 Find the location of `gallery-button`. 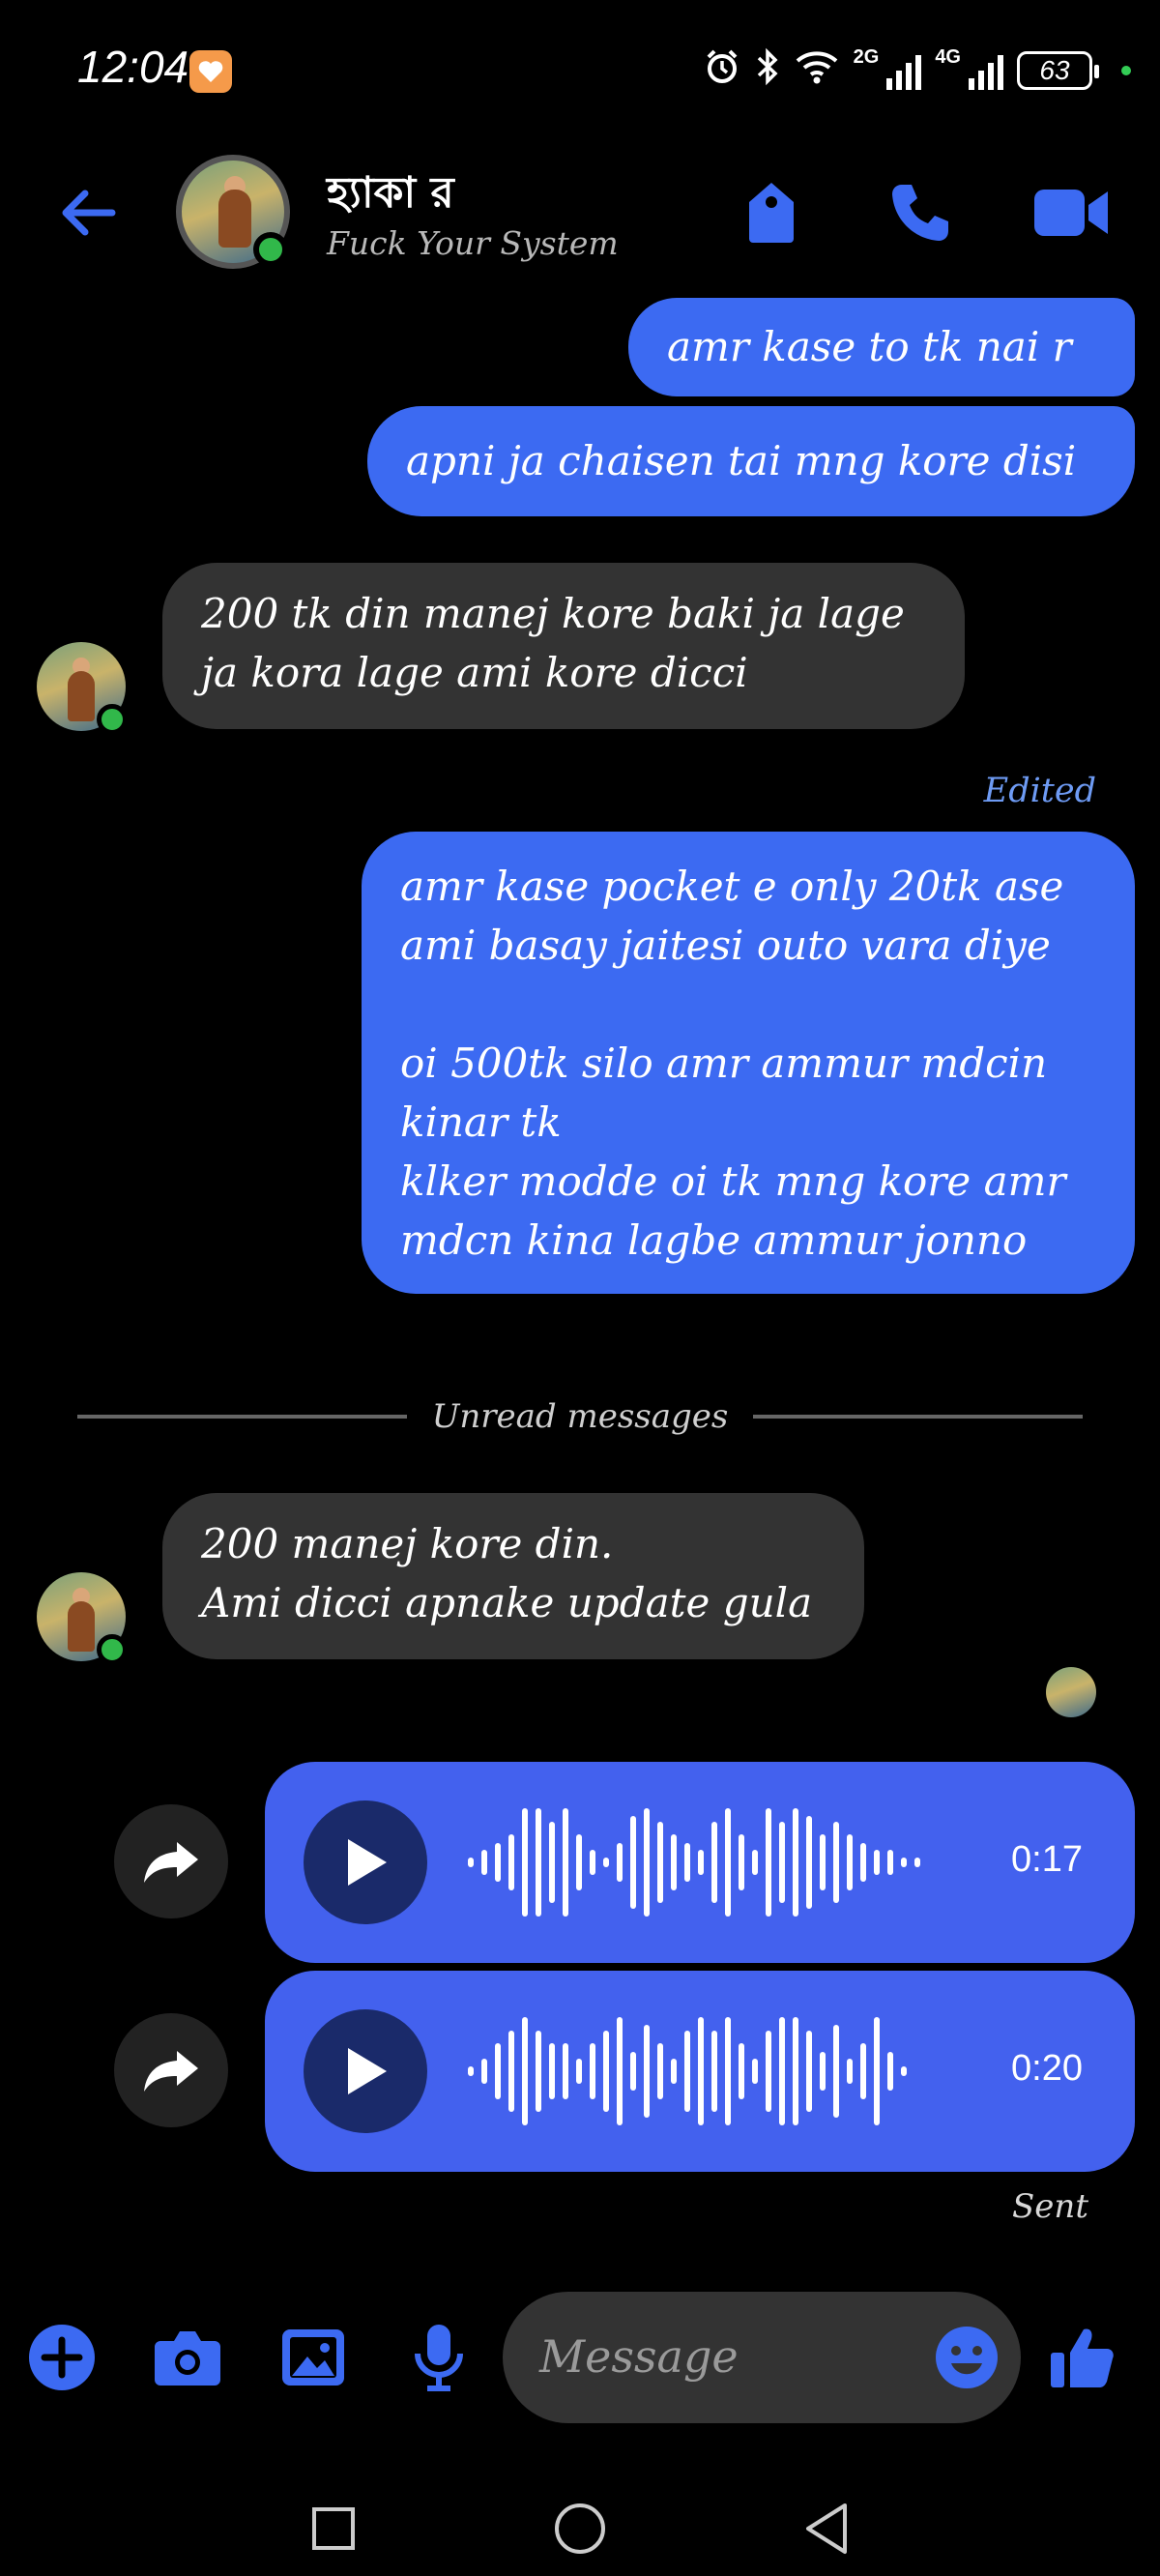

gallery-button is located at coordinates (313, 2357).